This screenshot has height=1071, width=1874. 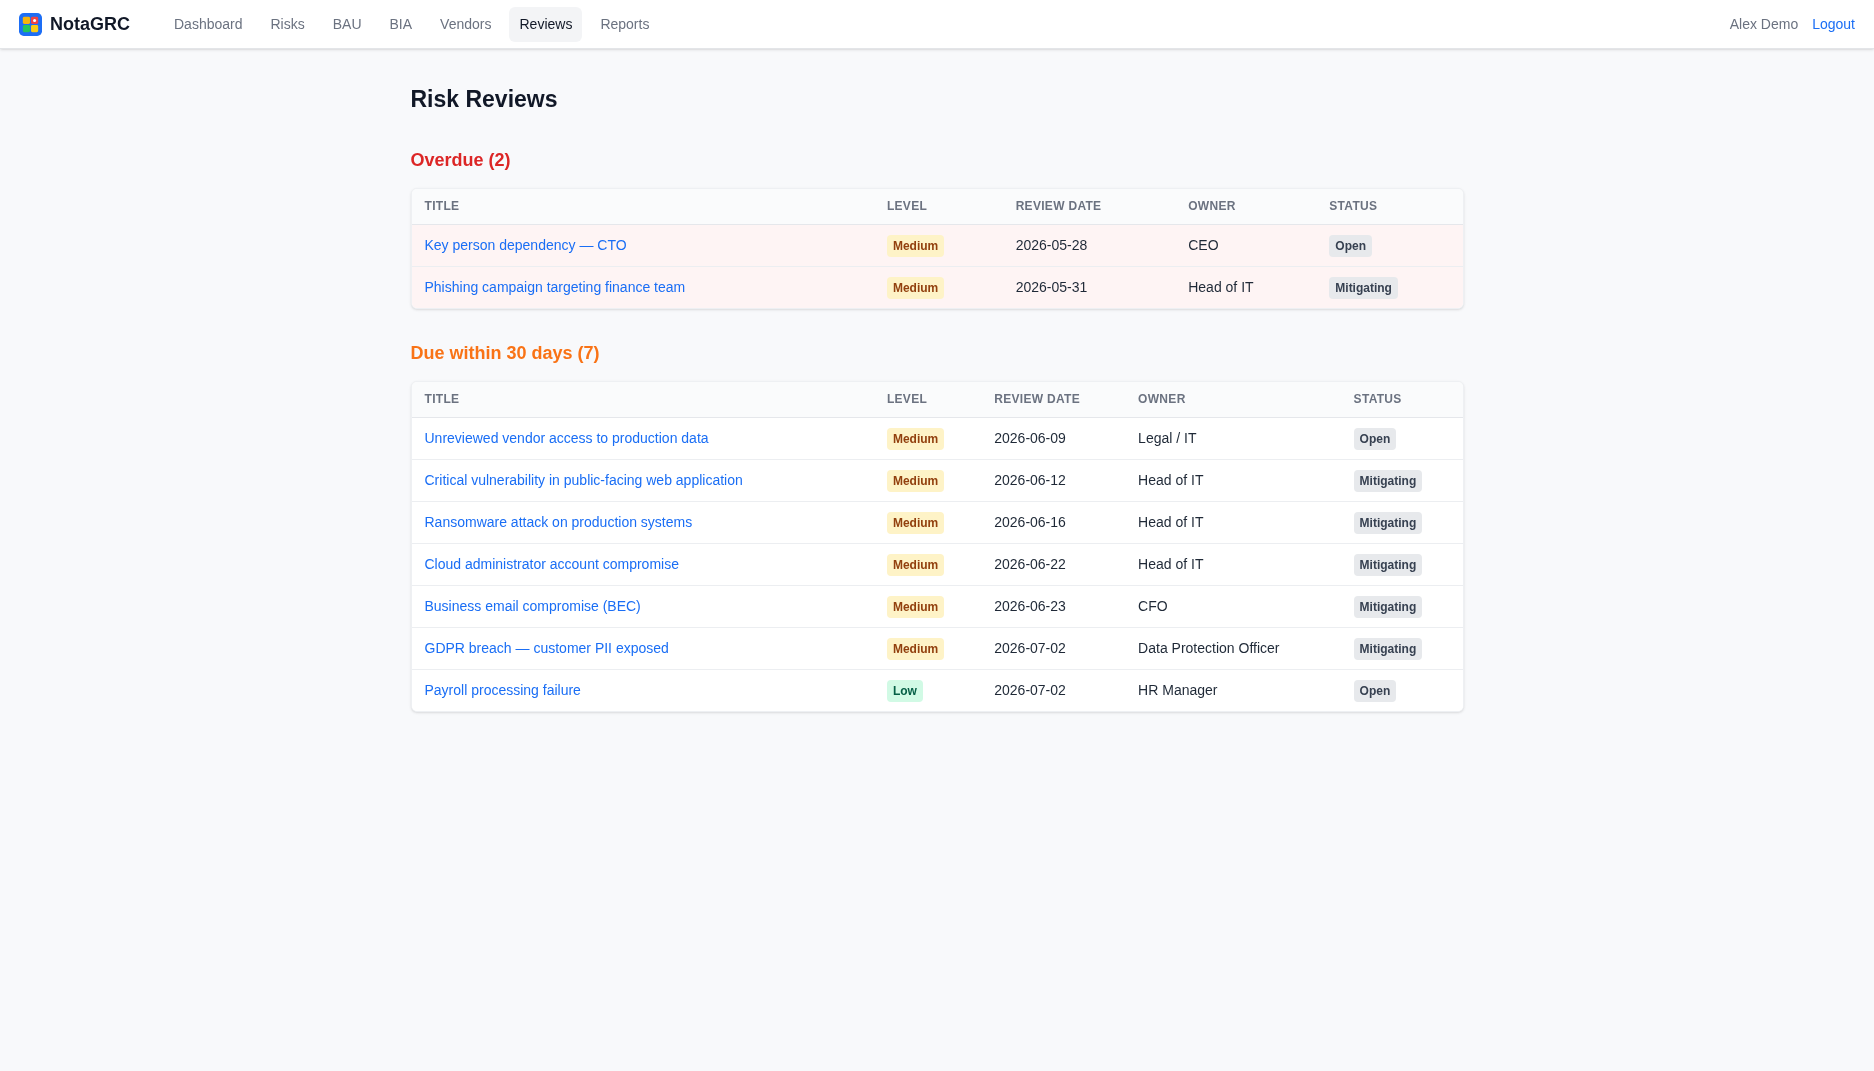 What do you see at coordinates (1246, 245) in the screenshot?
I see `owner-cell: CEO` at bounding box center [1246, 245].